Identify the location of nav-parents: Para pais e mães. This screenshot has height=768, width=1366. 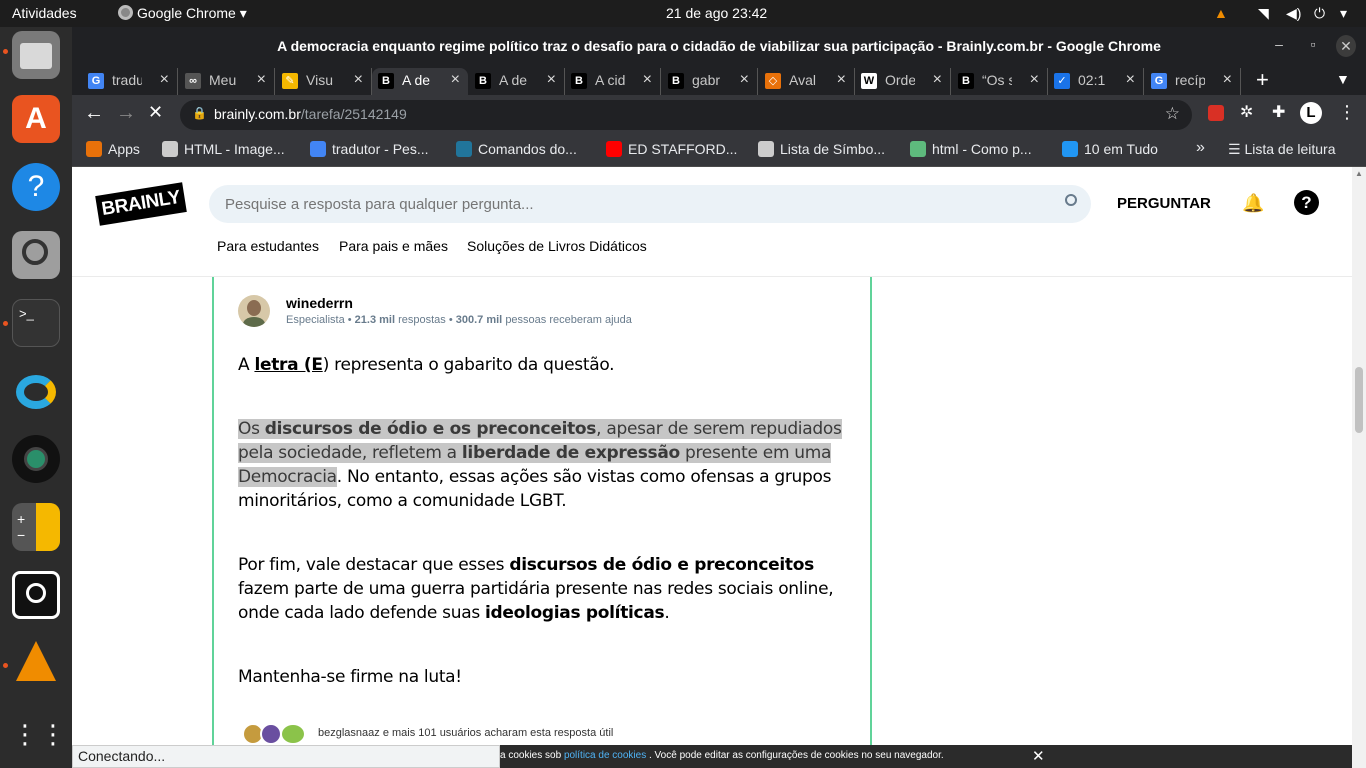
(393, 246).